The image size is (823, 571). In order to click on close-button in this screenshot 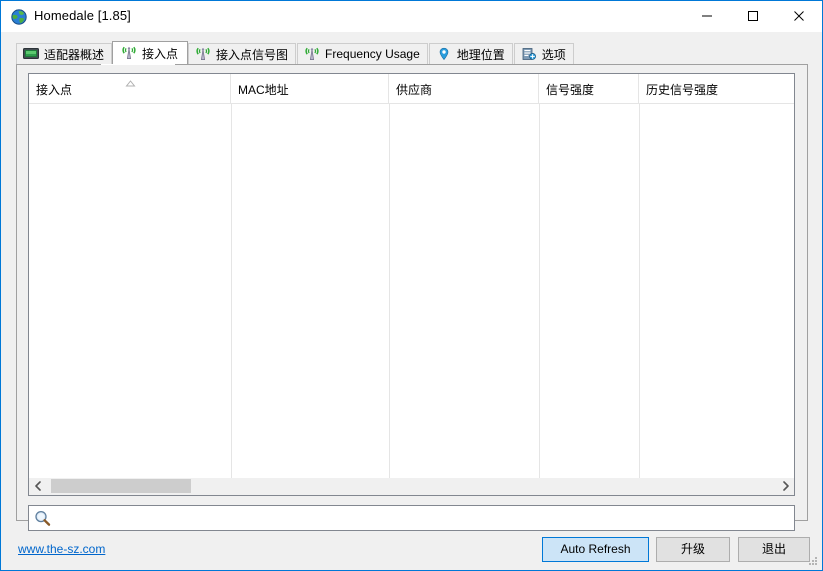, I will do `click(799, 16)`.